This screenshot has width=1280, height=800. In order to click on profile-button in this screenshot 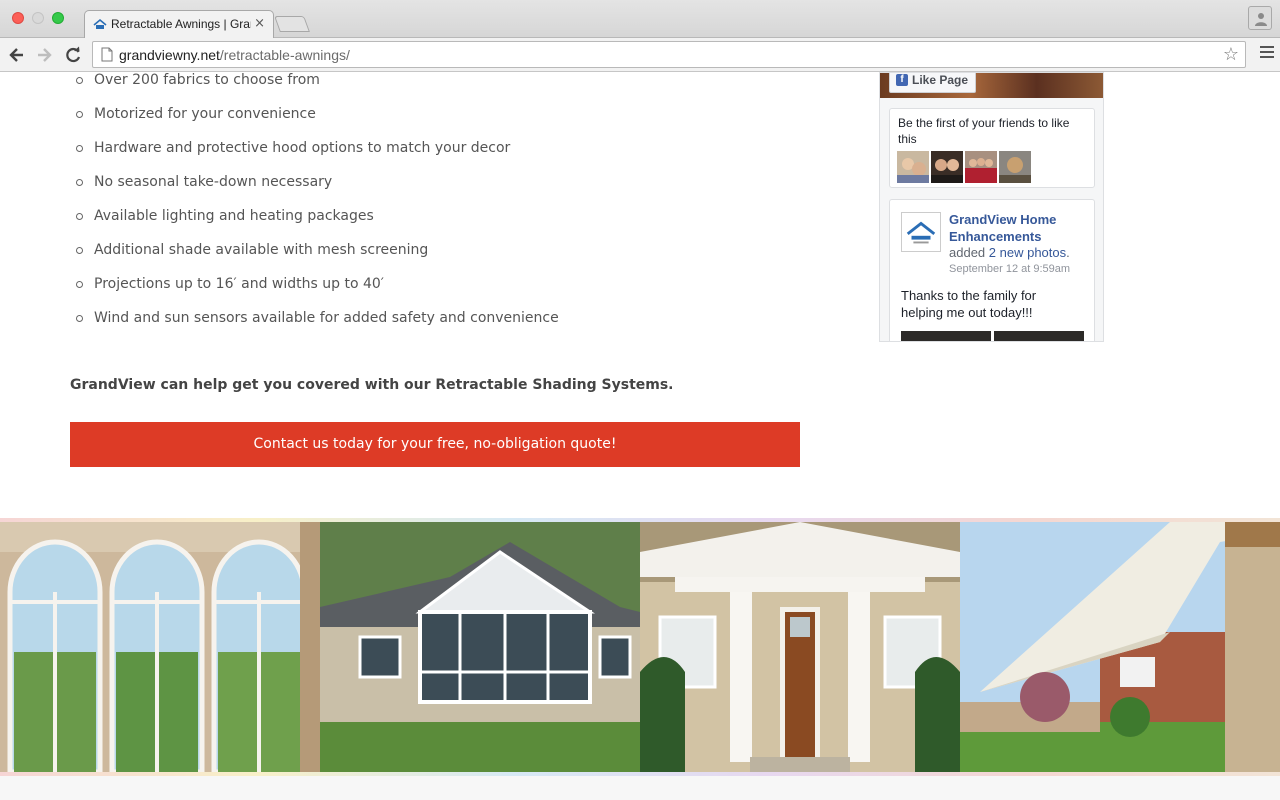, I will do `click(1260, 18)`.